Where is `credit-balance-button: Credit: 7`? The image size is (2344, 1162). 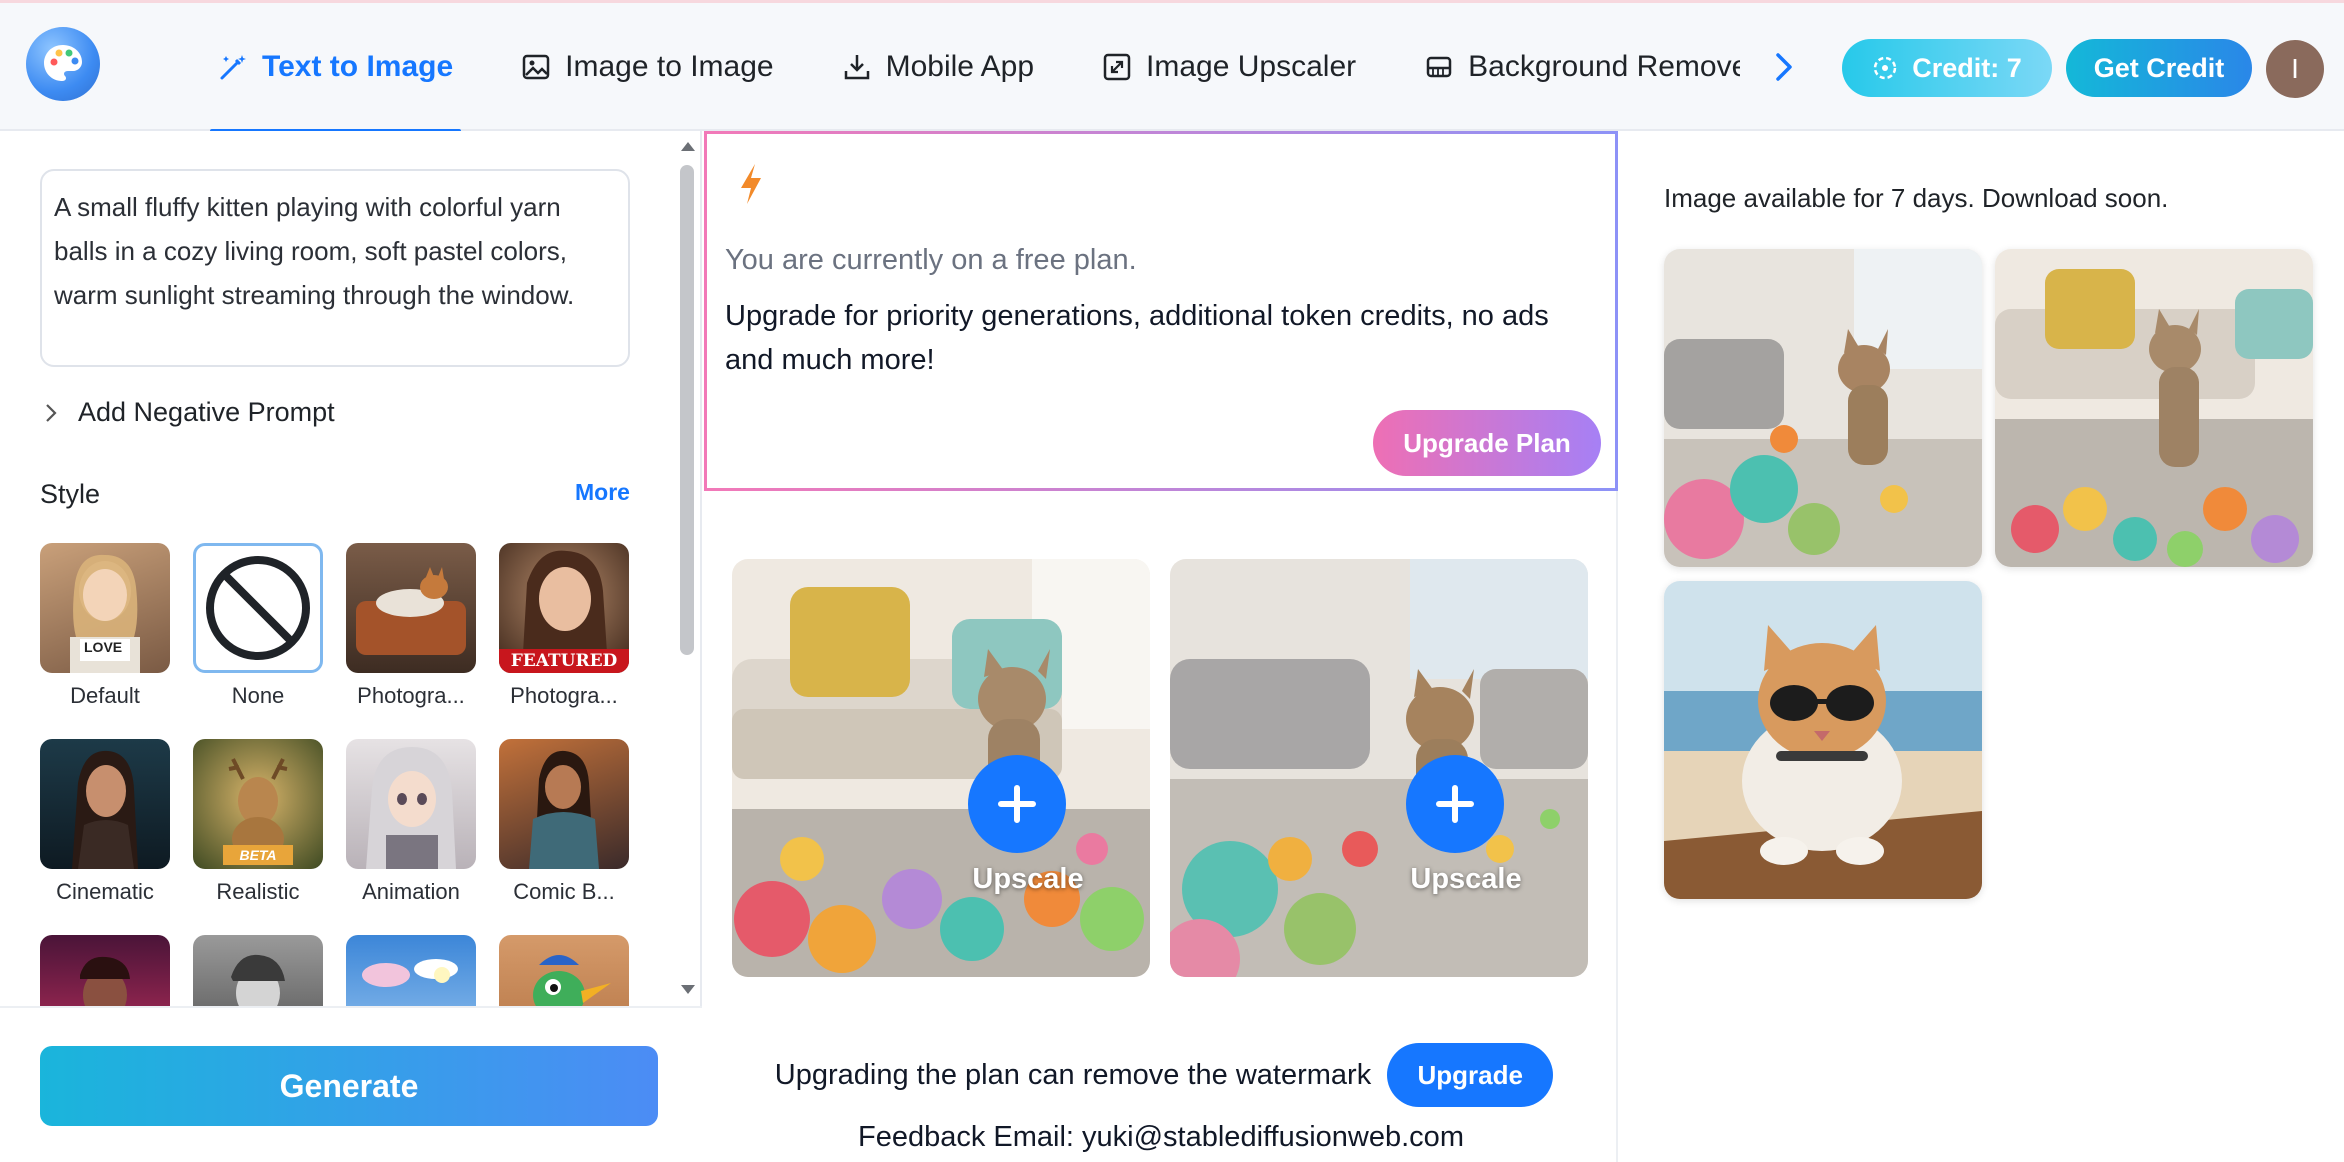
credit-balance-button: Credit: 7 is located at coordinates (1947, 68).